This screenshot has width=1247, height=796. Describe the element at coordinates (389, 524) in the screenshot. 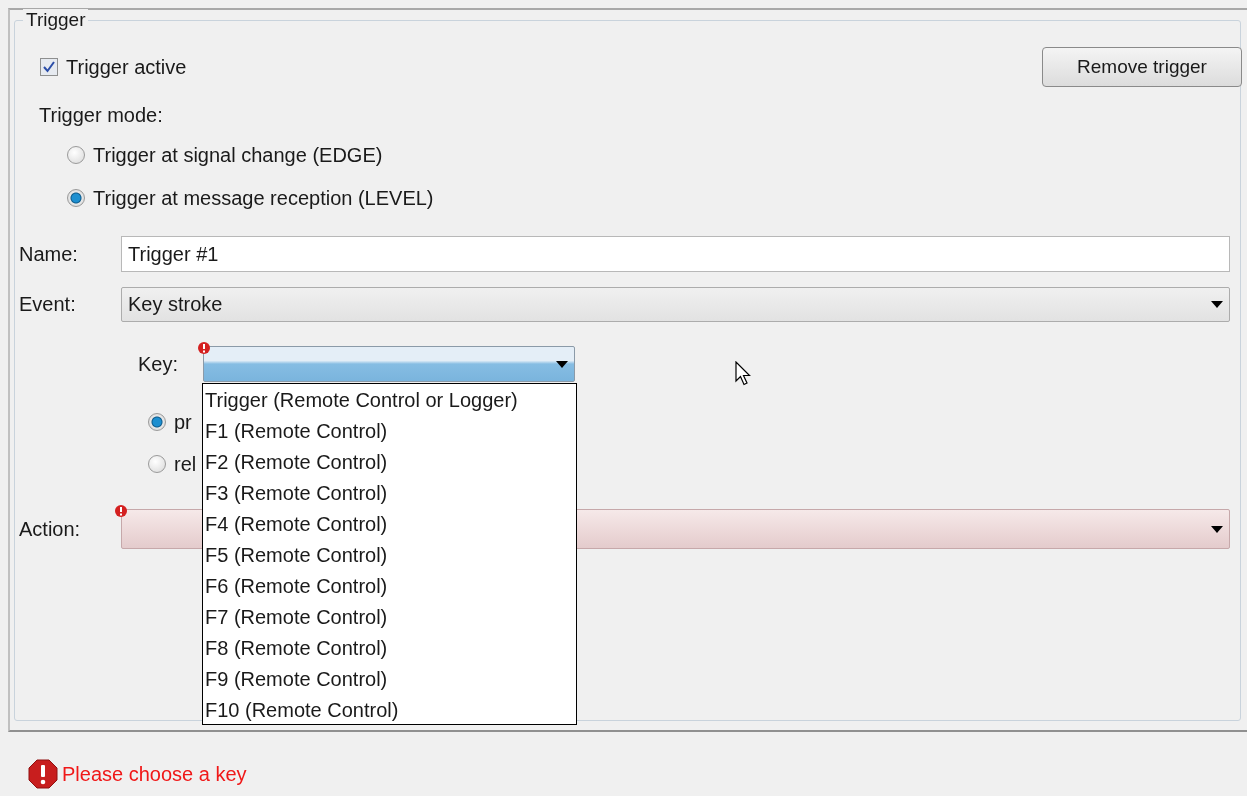

I see `key-option: F4 (Remote Control)` at that location.